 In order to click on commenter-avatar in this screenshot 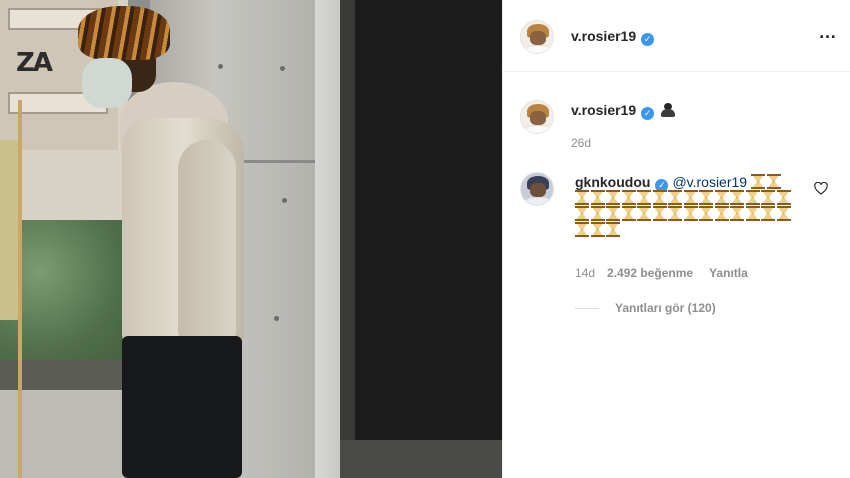, I will do `click(537, 189)`.